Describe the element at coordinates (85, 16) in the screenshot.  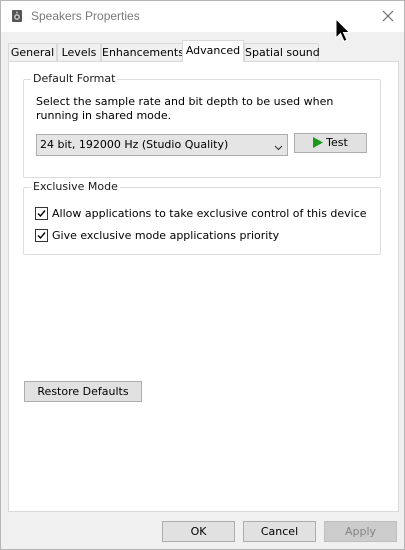
I see `window-title: Speakers Properties` at that location.